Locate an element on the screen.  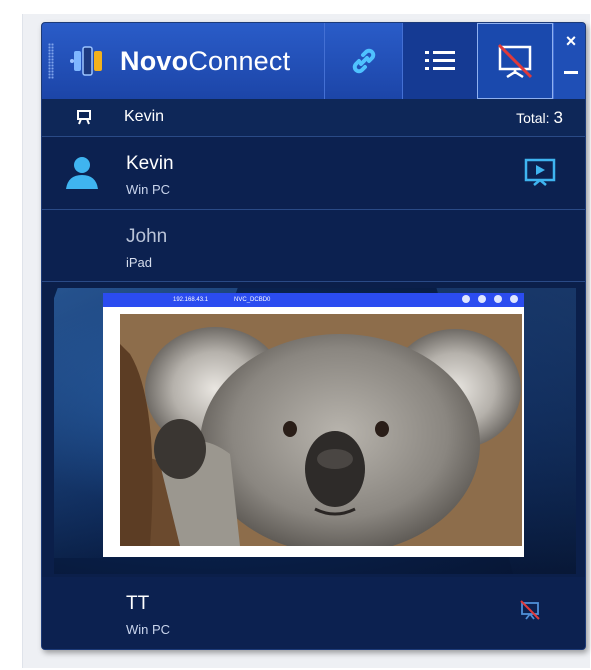
top-toolbar: NovoConnect × is located at coordinates (313, 61).